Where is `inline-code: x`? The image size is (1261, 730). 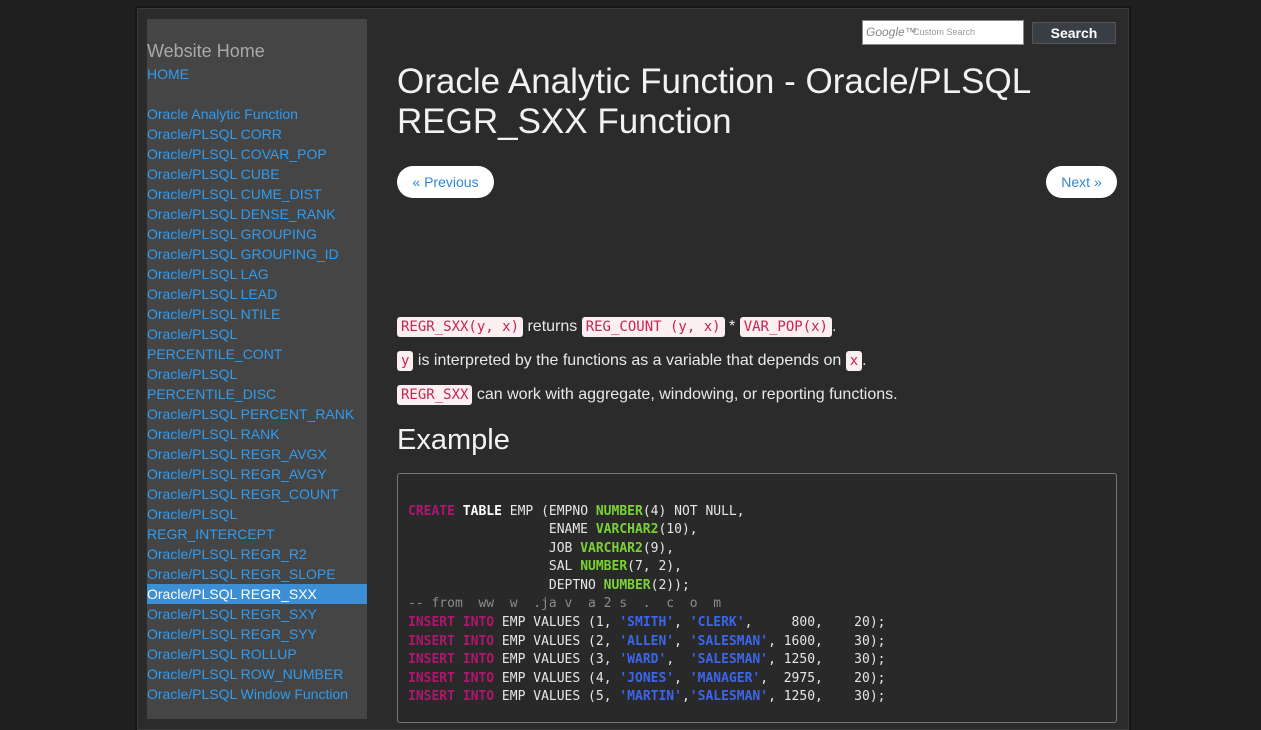 inline-code: x is located at coordinates (854, 361).